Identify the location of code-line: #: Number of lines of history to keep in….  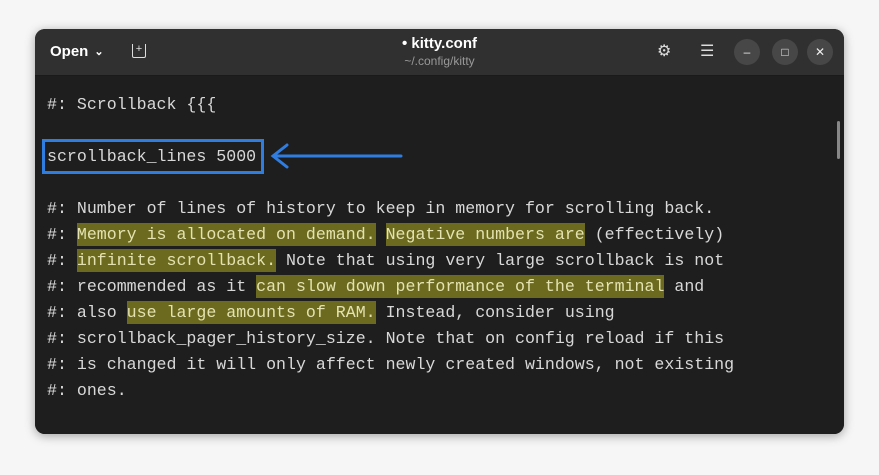
(380, 209).